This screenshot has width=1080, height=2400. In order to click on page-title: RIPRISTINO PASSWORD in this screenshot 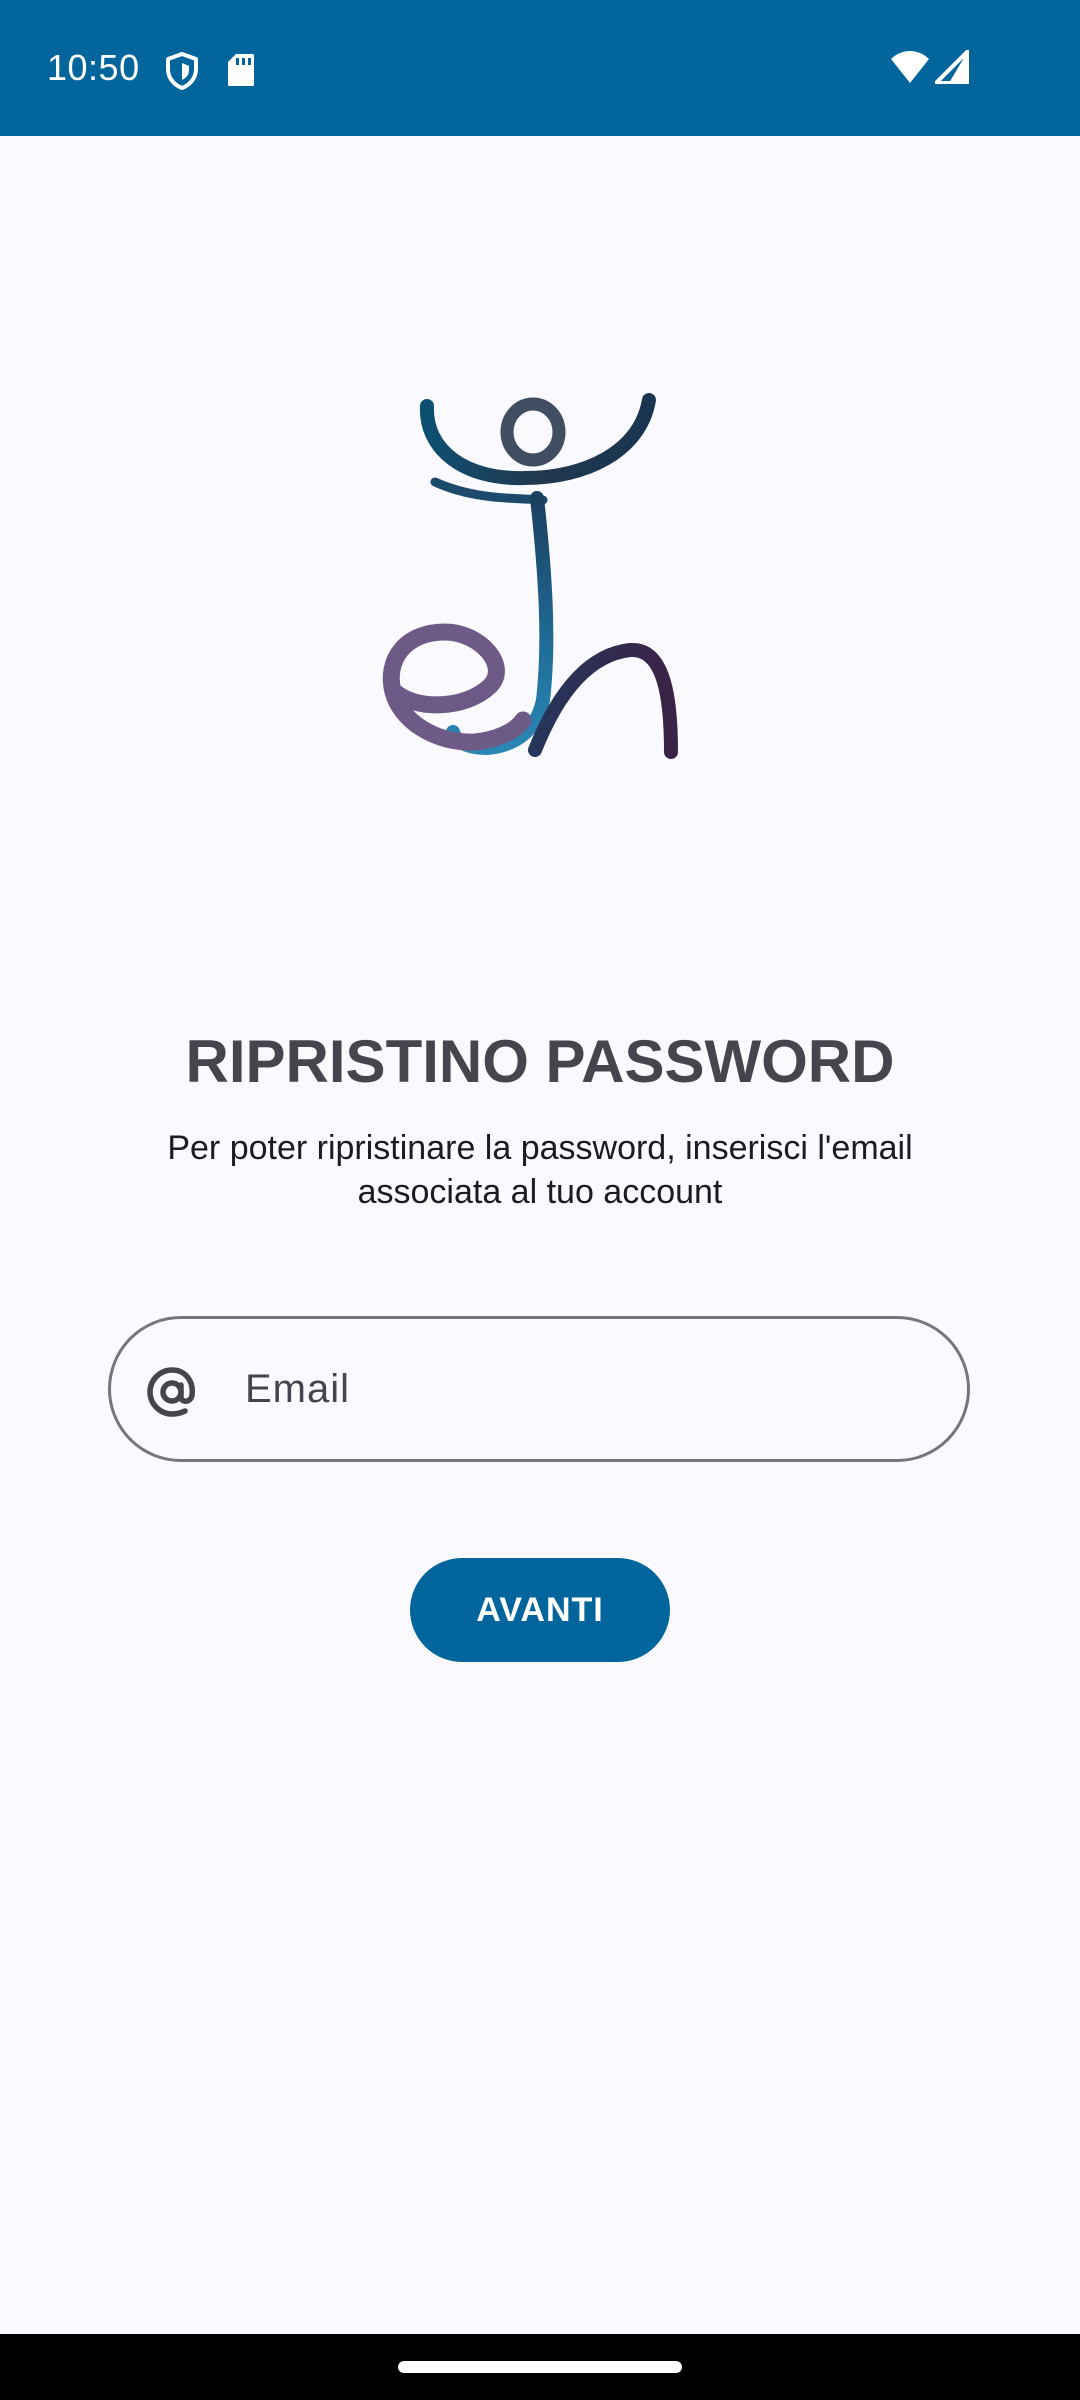, I will do `click(540, 1061)`.